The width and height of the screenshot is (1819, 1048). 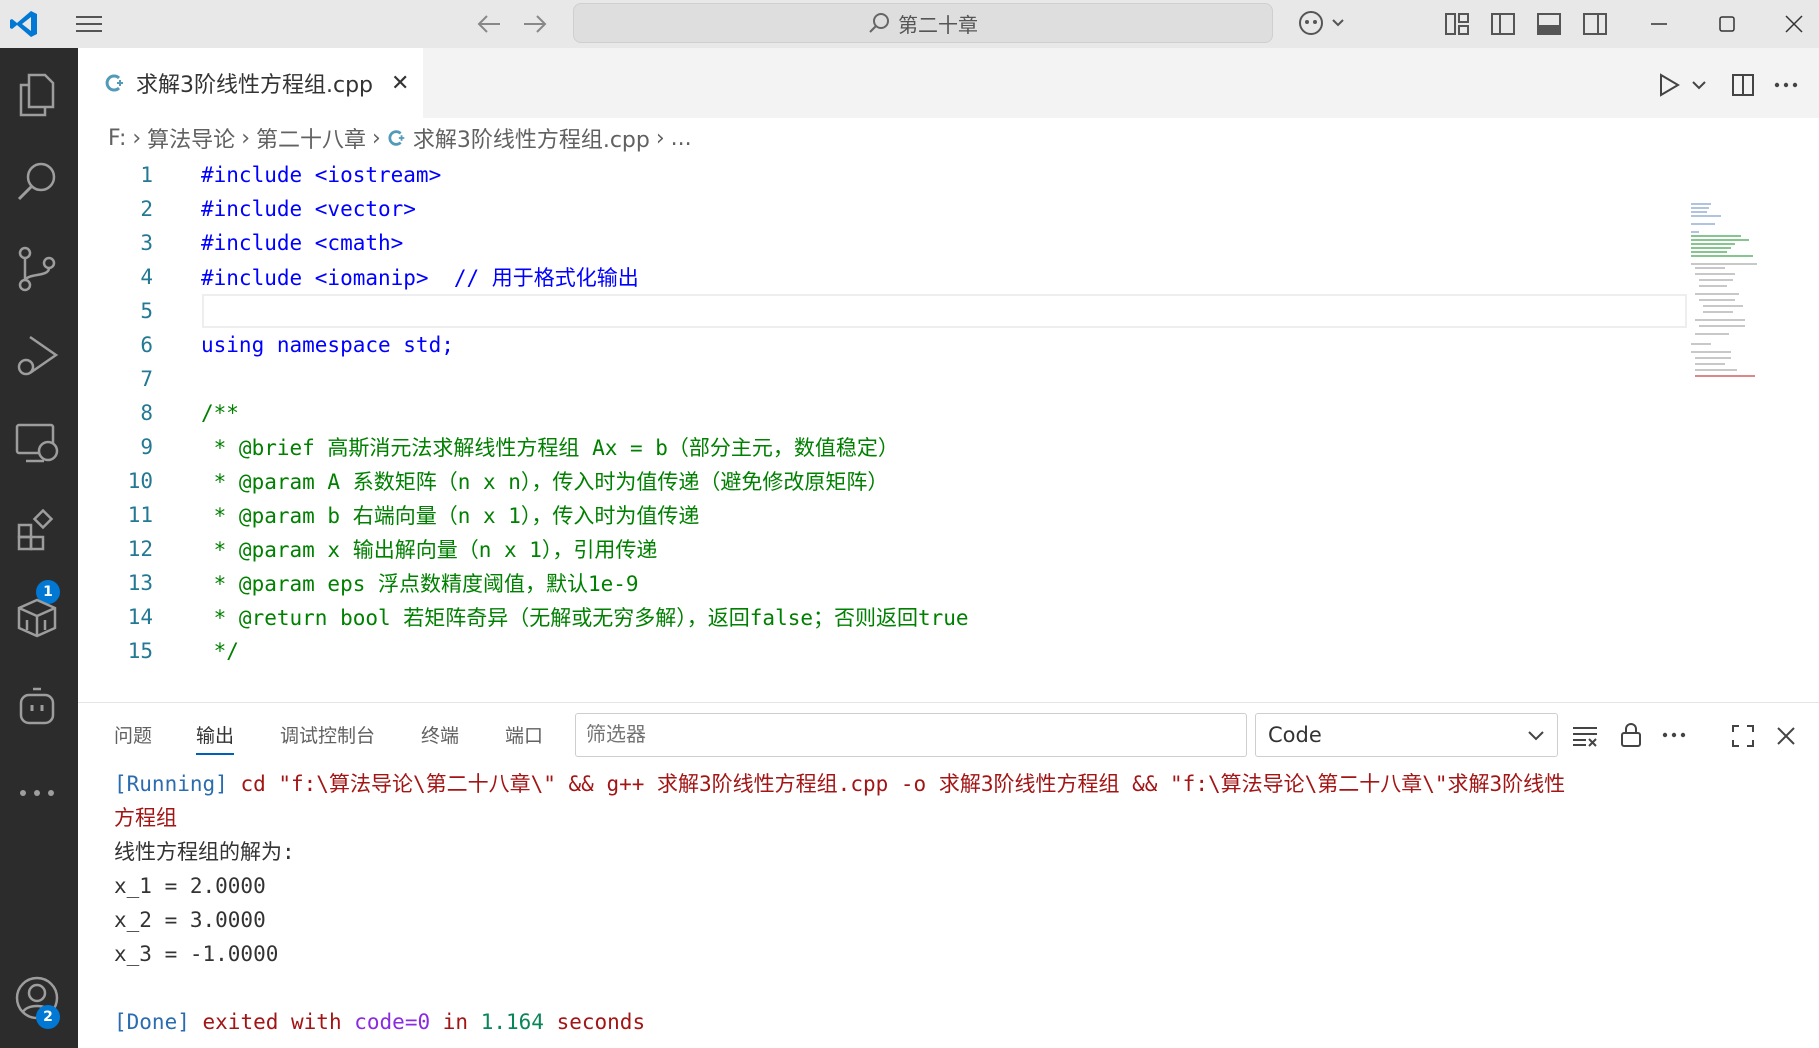 I want to click on panel-tabs: 问题 输出 调试控制台 终端 端口 Code, so click(x=948, y=735).